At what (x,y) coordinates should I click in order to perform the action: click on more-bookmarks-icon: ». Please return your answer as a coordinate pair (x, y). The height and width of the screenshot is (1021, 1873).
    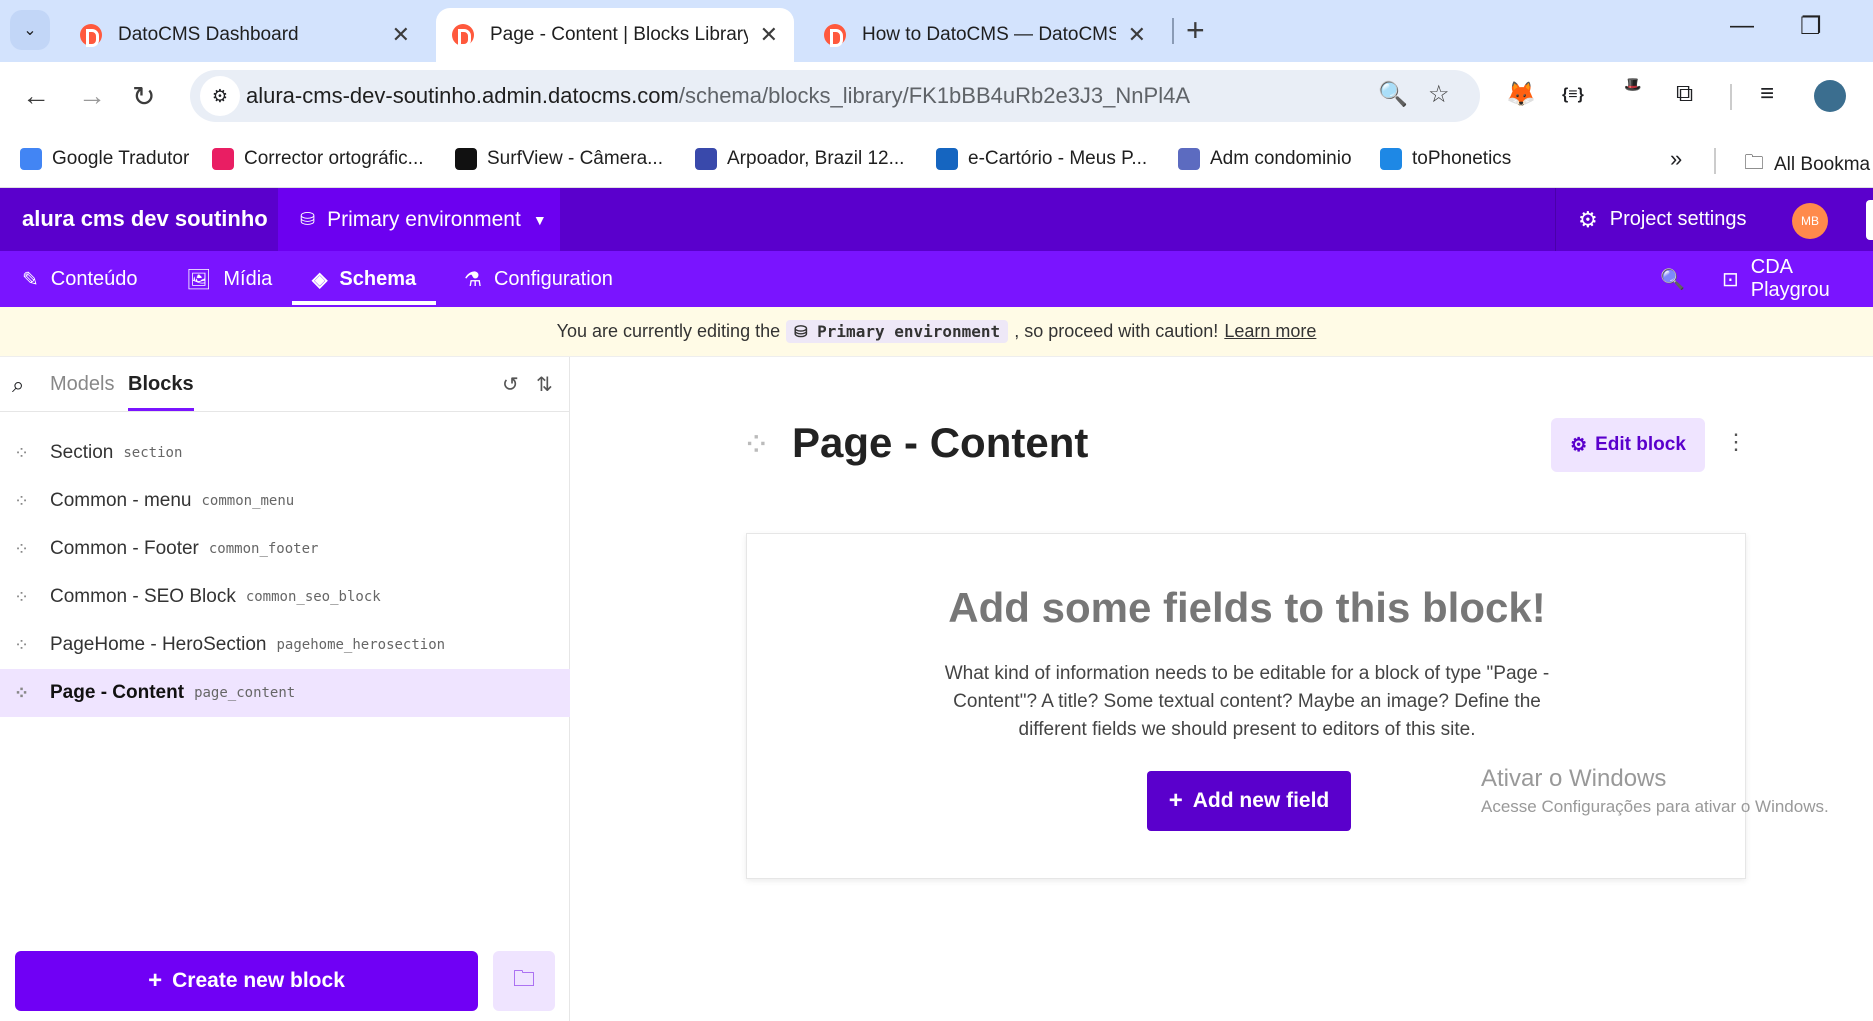
    Looking at the image, I should click on (1676, 159).